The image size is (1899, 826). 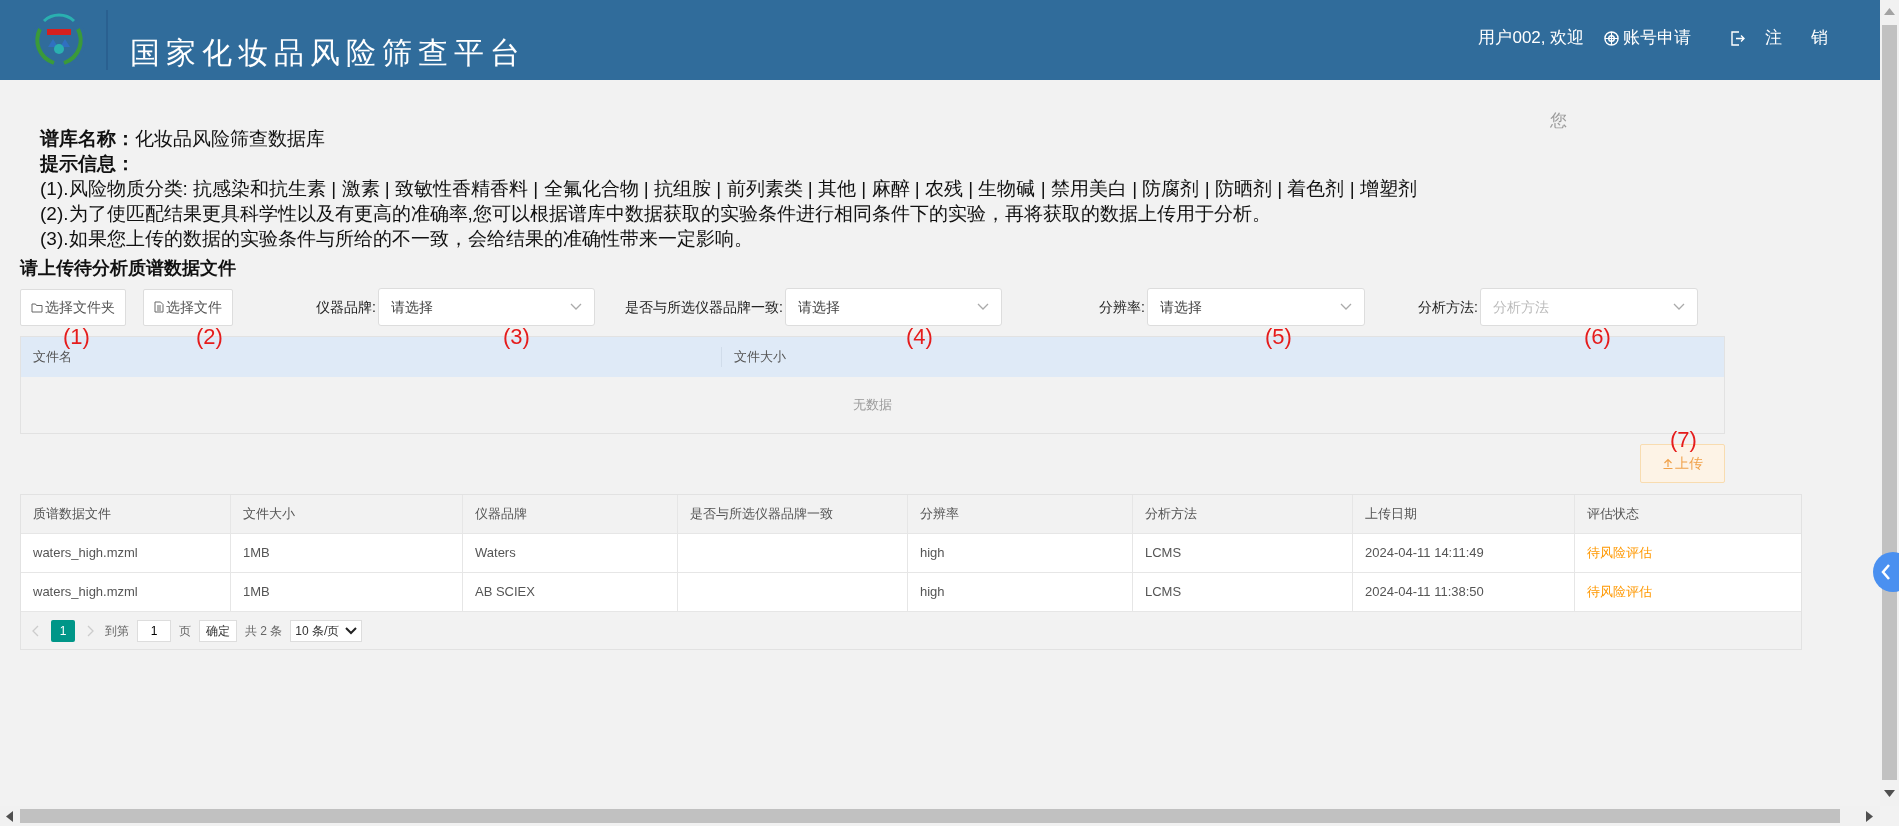 What do you see at coordinates (495, 553) in the screenshot?
I see `table-cell-text: Waters` at bounding box center [495, 553].